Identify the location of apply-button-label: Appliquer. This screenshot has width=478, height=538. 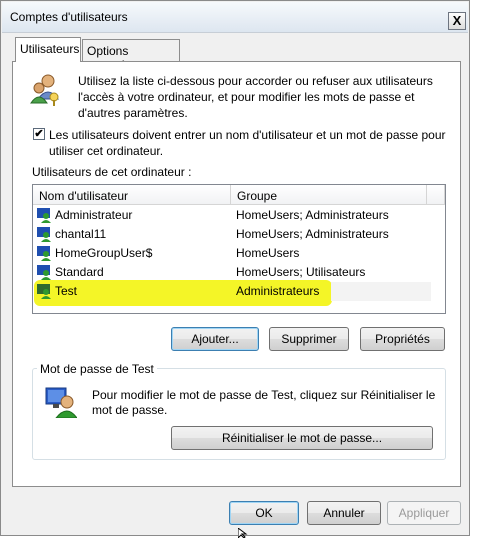
(424, 513).